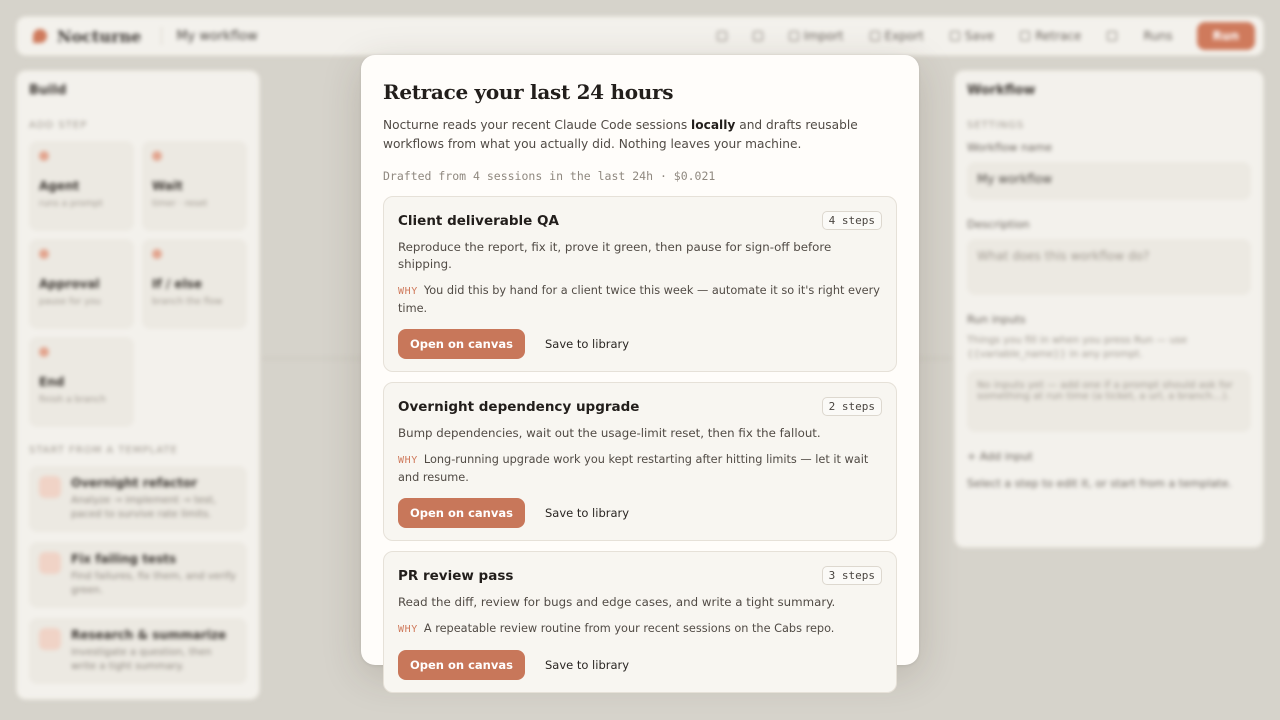  Describe the element at coordinates (528, 92) in the screenshot. I see `modal-title: Retrace your last 24 hours` at that location.